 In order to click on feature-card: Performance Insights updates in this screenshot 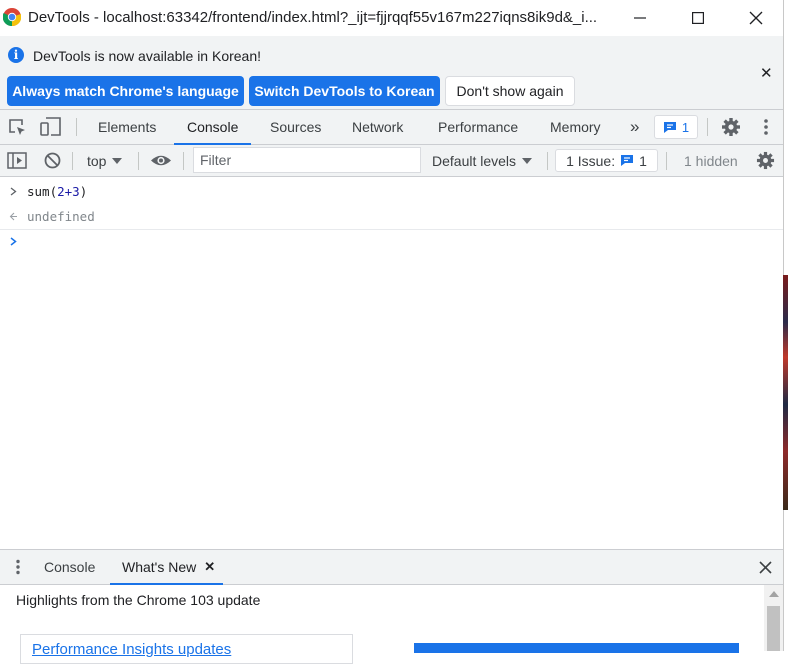, I will do `click(186, 649)`.